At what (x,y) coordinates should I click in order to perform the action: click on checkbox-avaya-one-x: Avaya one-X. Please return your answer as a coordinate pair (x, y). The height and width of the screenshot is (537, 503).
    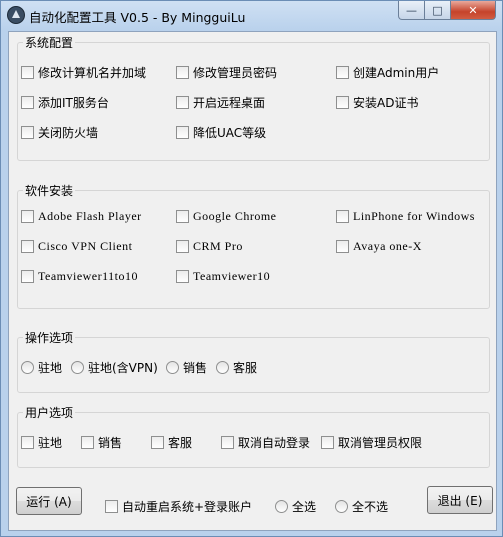
    Looking at the image, I should click on (379, 246).